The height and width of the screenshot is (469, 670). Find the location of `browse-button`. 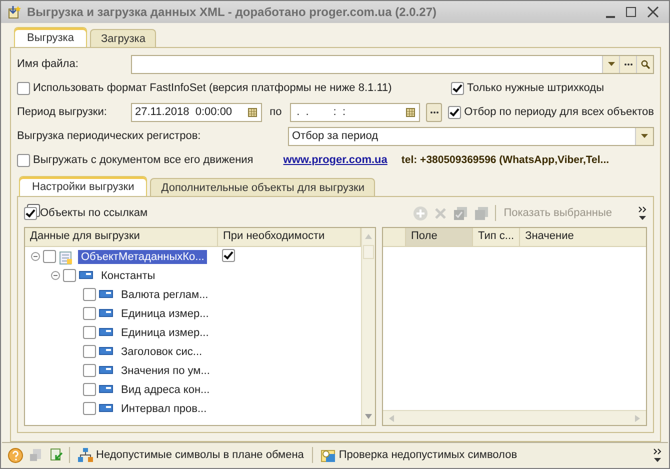

browse-button is located at coordinates (627, 64).